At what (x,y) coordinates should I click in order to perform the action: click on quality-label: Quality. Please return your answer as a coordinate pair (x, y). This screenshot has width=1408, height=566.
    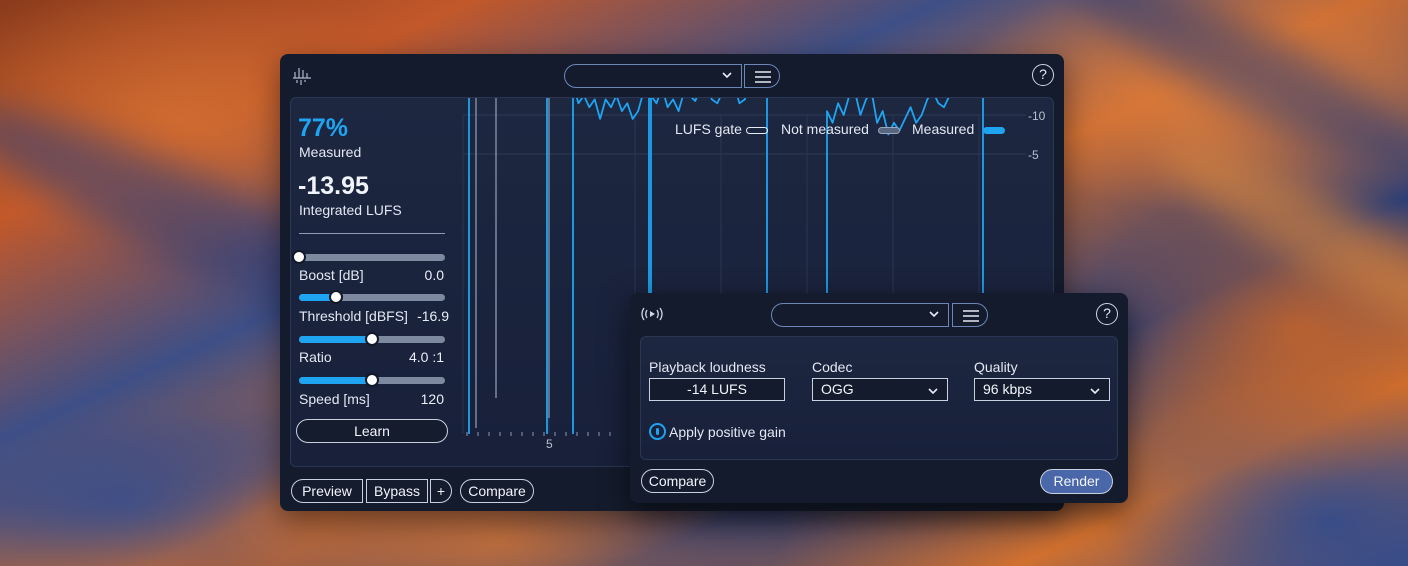
    Looking at the image, I should click on (996, 367).